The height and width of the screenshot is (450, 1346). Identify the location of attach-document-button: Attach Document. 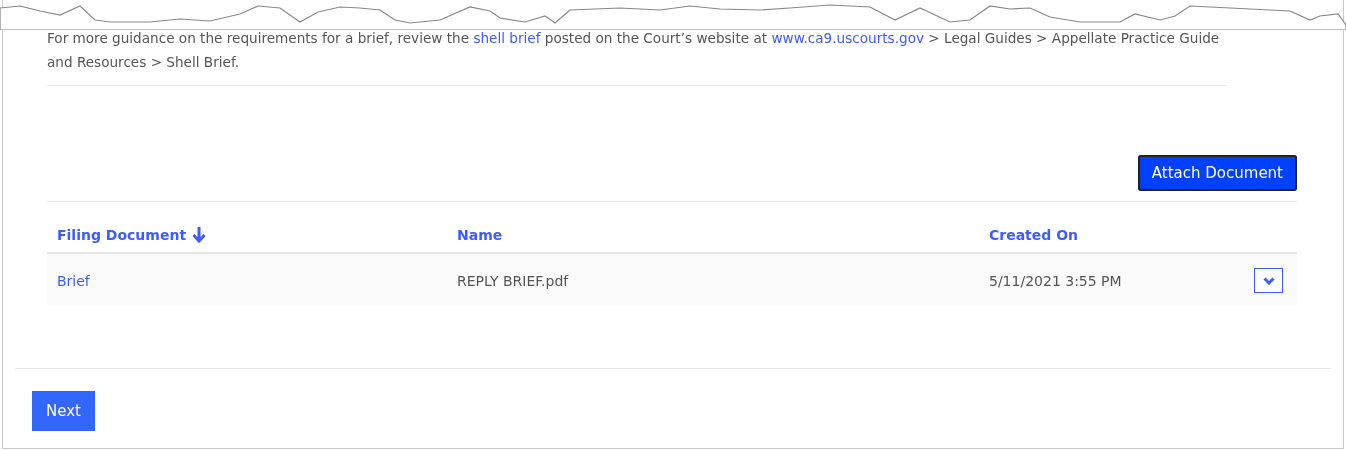
(1217, 173).